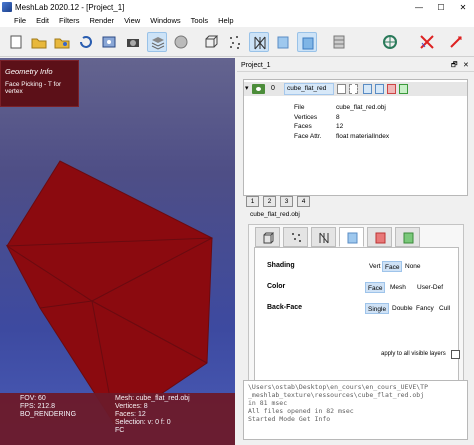  Describe the element at coordinates (307, 42) in the screenshot. I see `smooth-icon` at that location.